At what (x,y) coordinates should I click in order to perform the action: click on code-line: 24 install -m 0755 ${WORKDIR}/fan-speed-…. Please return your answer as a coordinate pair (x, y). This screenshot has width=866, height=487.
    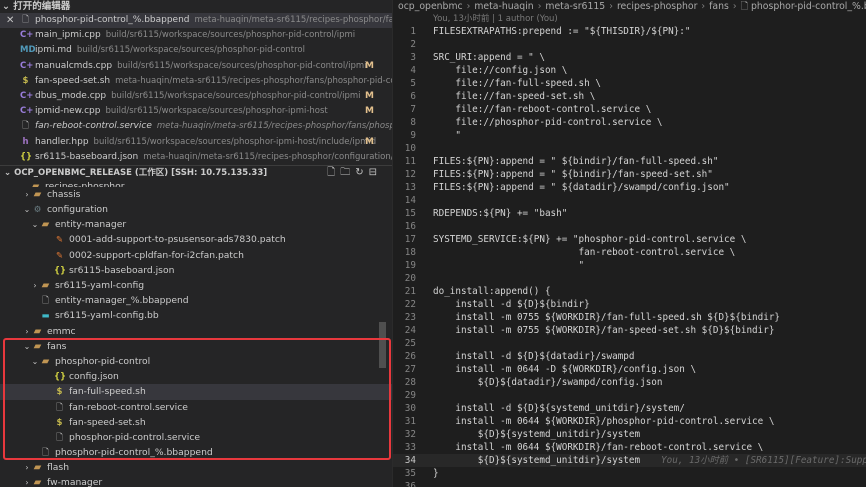
    Looking at the image, I should click on (629, 330).